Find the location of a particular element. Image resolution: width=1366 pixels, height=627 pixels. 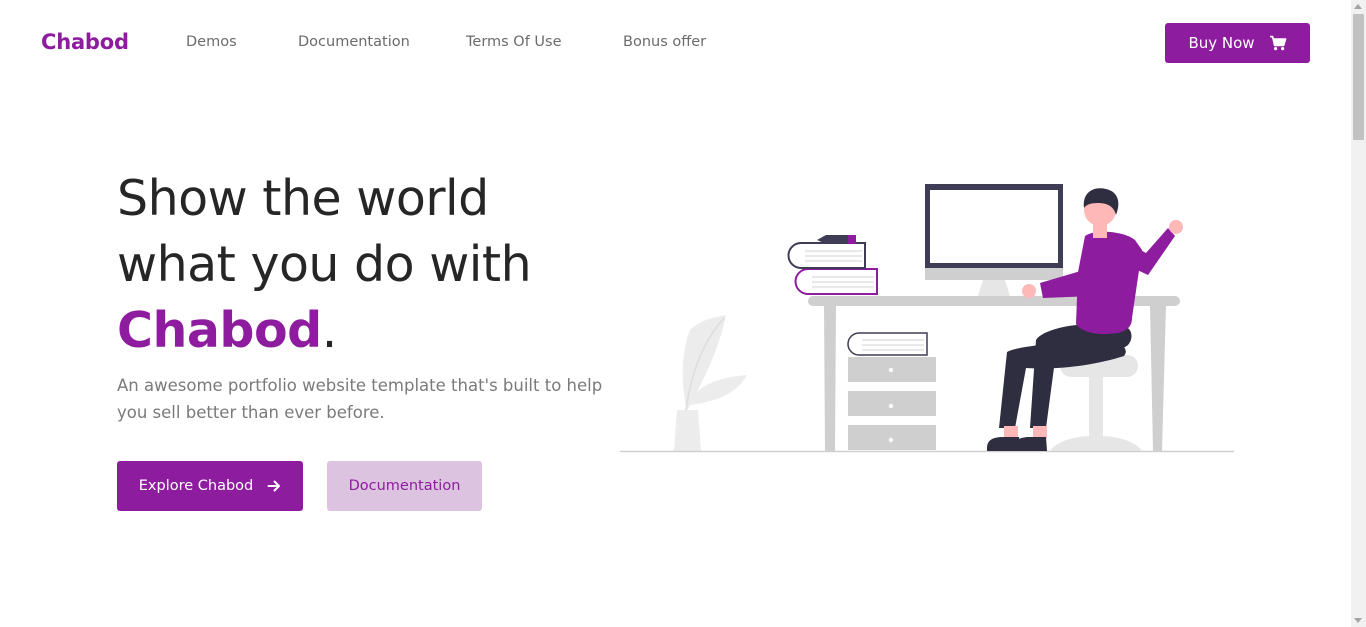

hero-title-line-1: Show the world is located at coordinates (303, 198).